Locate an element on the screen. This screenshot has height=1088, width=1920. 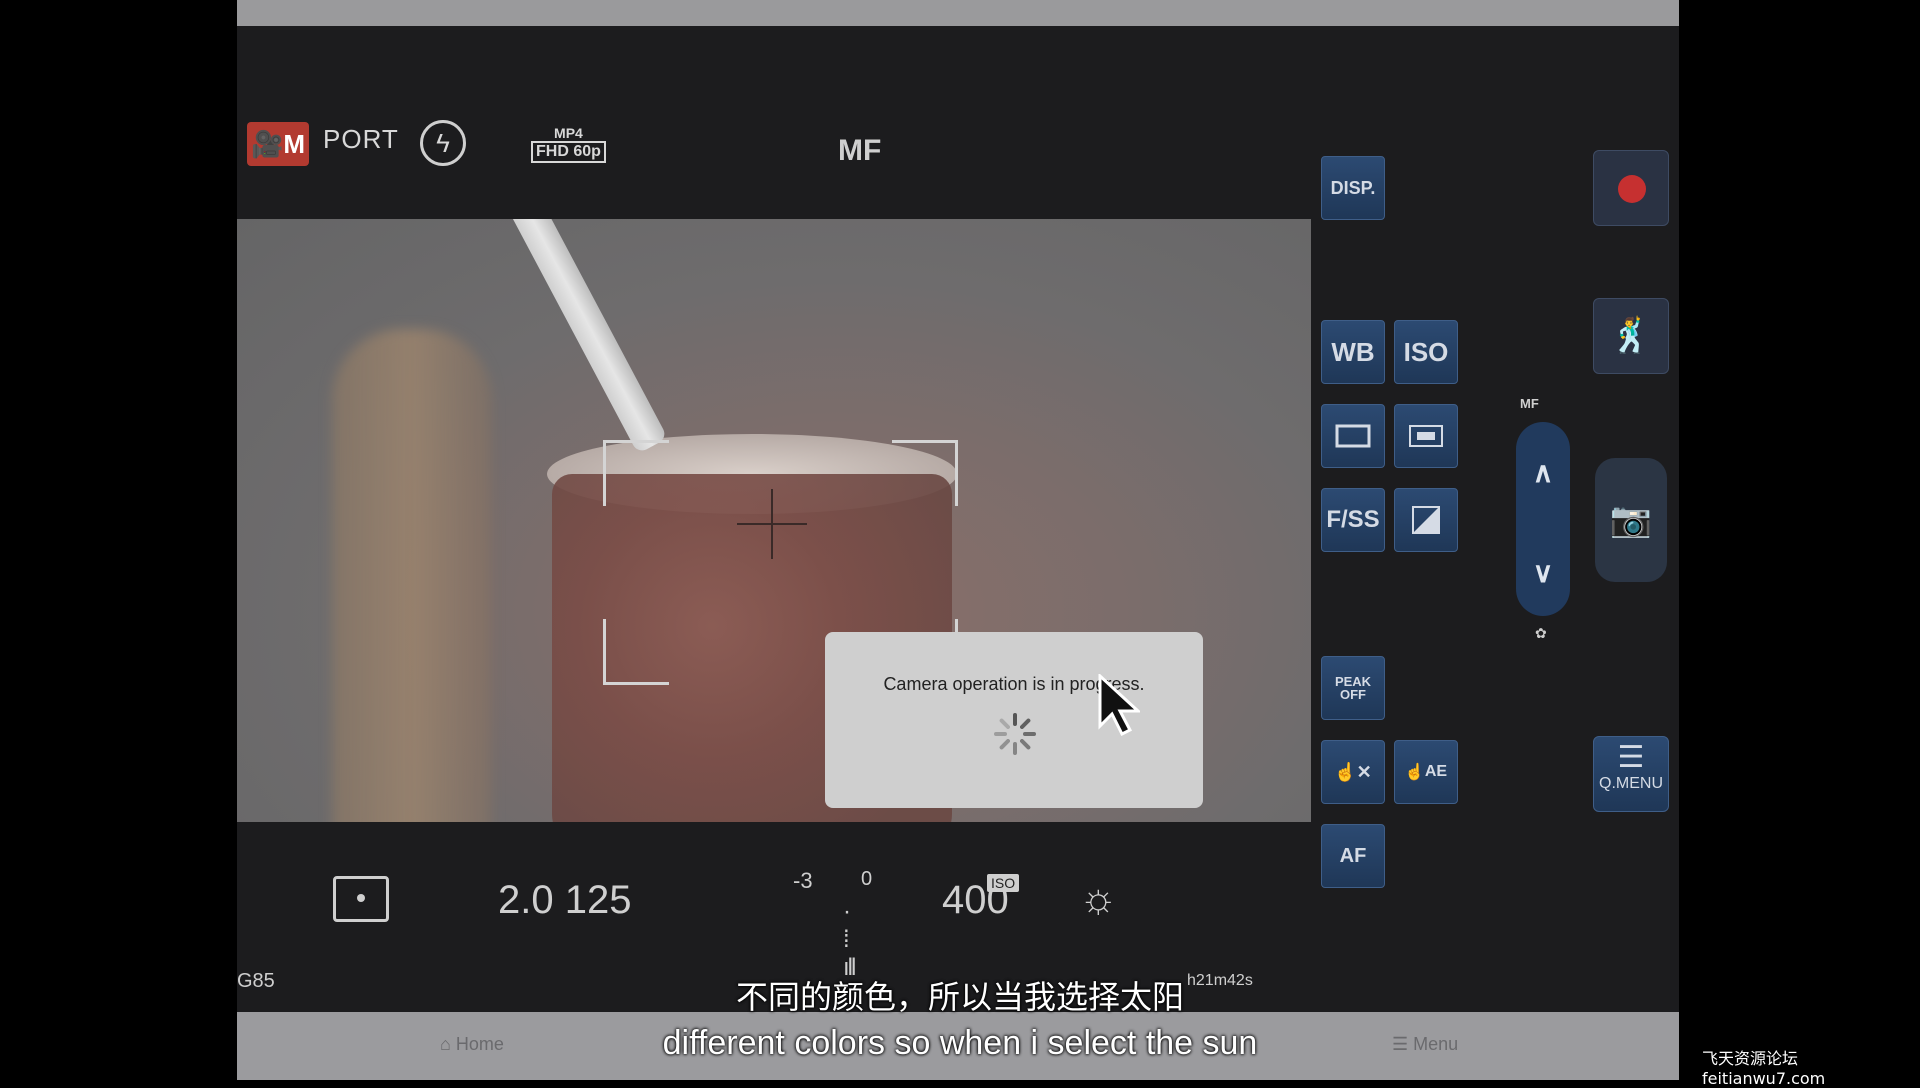
status-row: 🎥 M PORT ϟ MP4 FHD 60p MF is located at coordinates (772, 145).